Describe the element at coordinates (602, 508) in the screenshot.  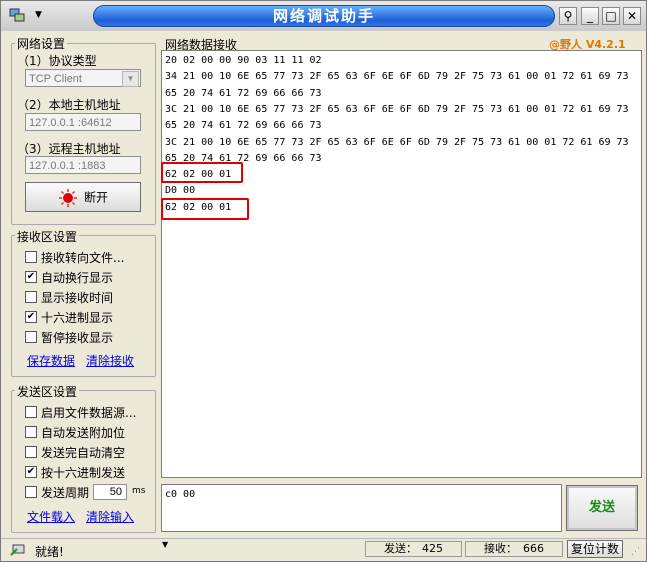
I see `send-button: 发送` at that location.